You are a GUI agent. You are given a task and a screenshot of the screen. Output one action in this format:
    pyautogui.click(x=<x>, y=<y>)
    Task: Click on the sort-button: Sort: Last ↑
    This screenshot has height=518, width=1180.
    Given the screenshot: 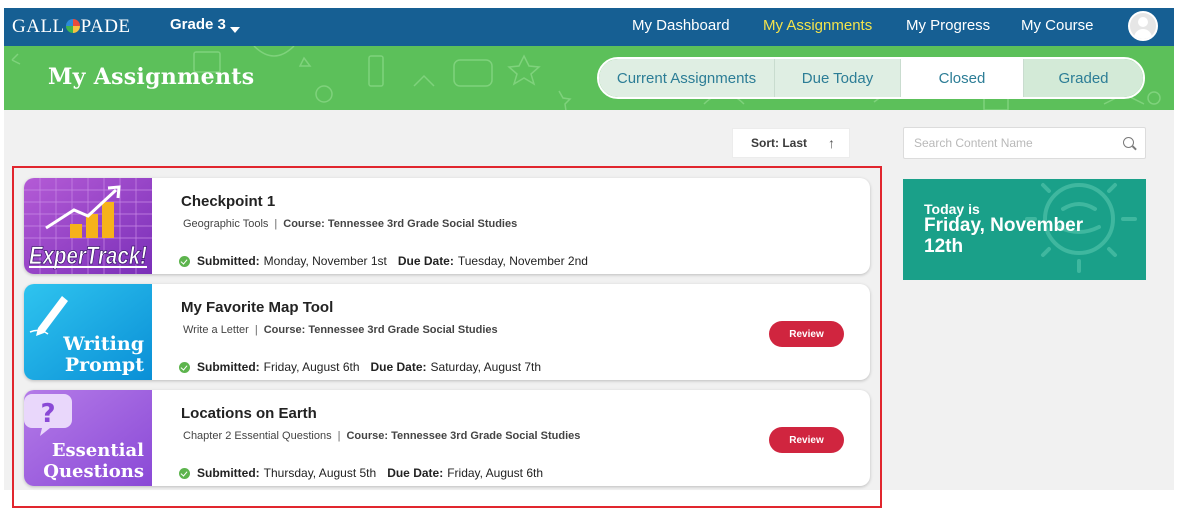 What is the action you would take?
    pyautogui.click(x=791, y=143)
    